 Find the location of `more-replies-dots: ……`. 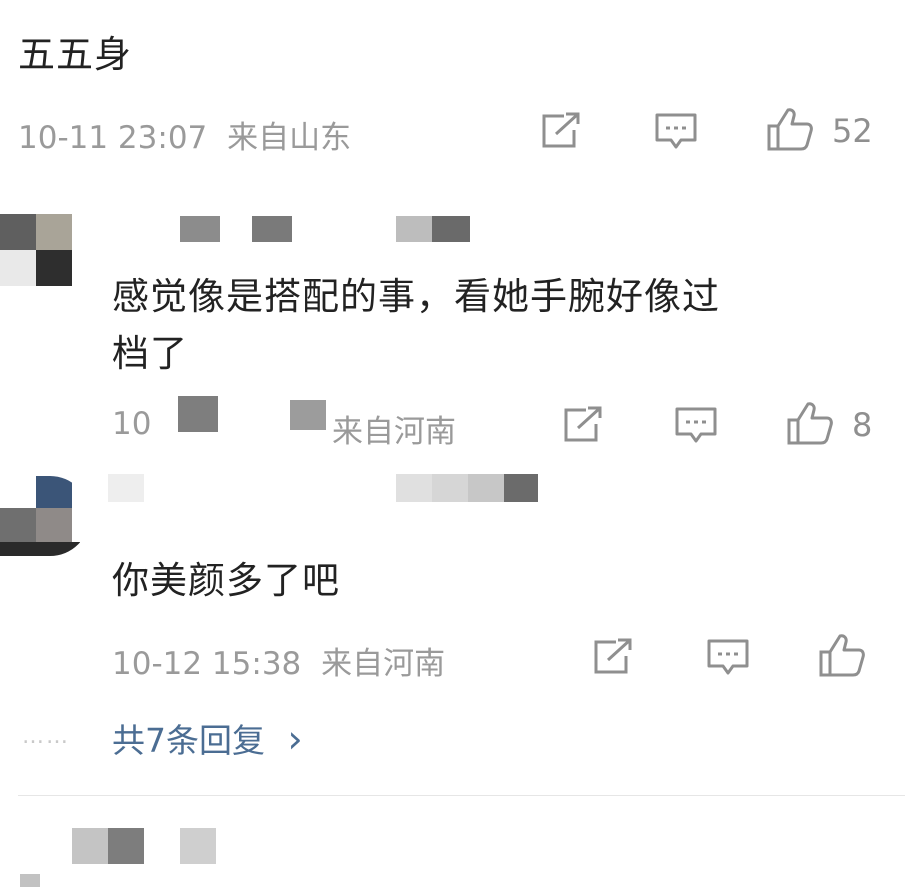

more-replies-dots: …… is located at coordinates (46, 736).